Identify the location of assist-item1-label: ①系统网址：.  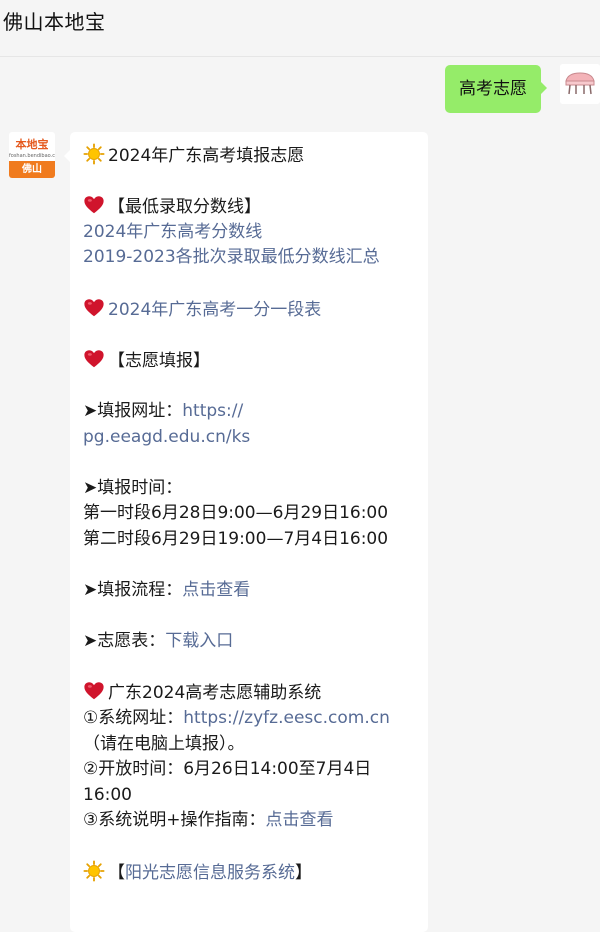
(133, 718).